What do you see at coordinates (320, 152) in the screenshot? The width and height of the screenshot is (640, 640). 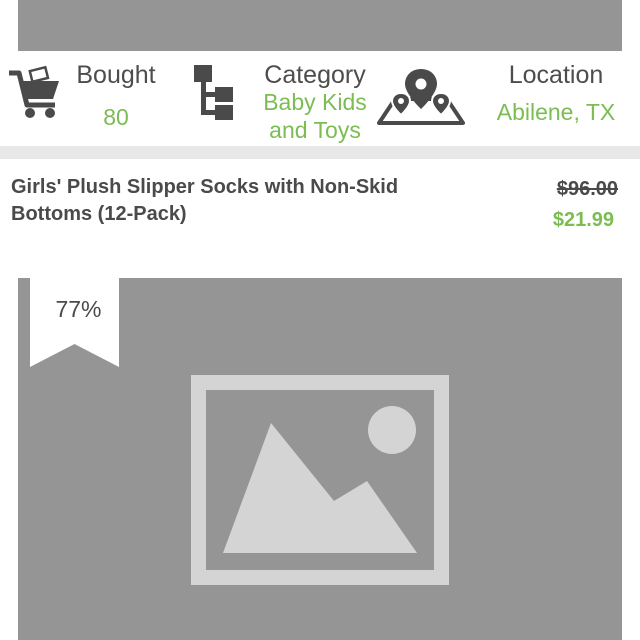 I see `section-divider` at bounding box center [320, 152].